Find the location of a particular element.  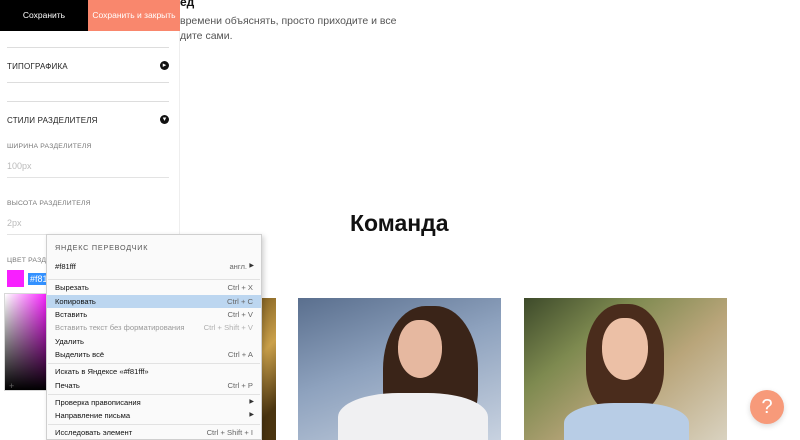

menu-item-label: Искать в Яндексе «#f81fff» is located at coordinates (102, 371).